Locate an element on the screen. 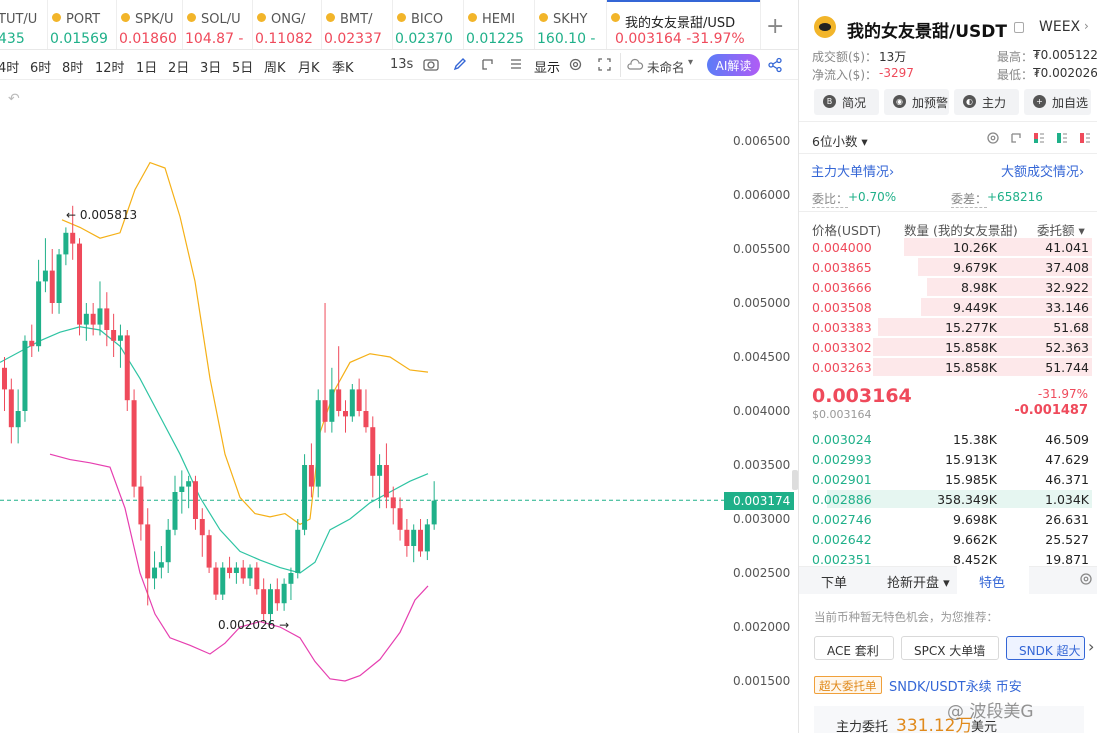 This screenshot has width=1097, height=736. tab-order: 下单 is located at coordinates (834, 581).